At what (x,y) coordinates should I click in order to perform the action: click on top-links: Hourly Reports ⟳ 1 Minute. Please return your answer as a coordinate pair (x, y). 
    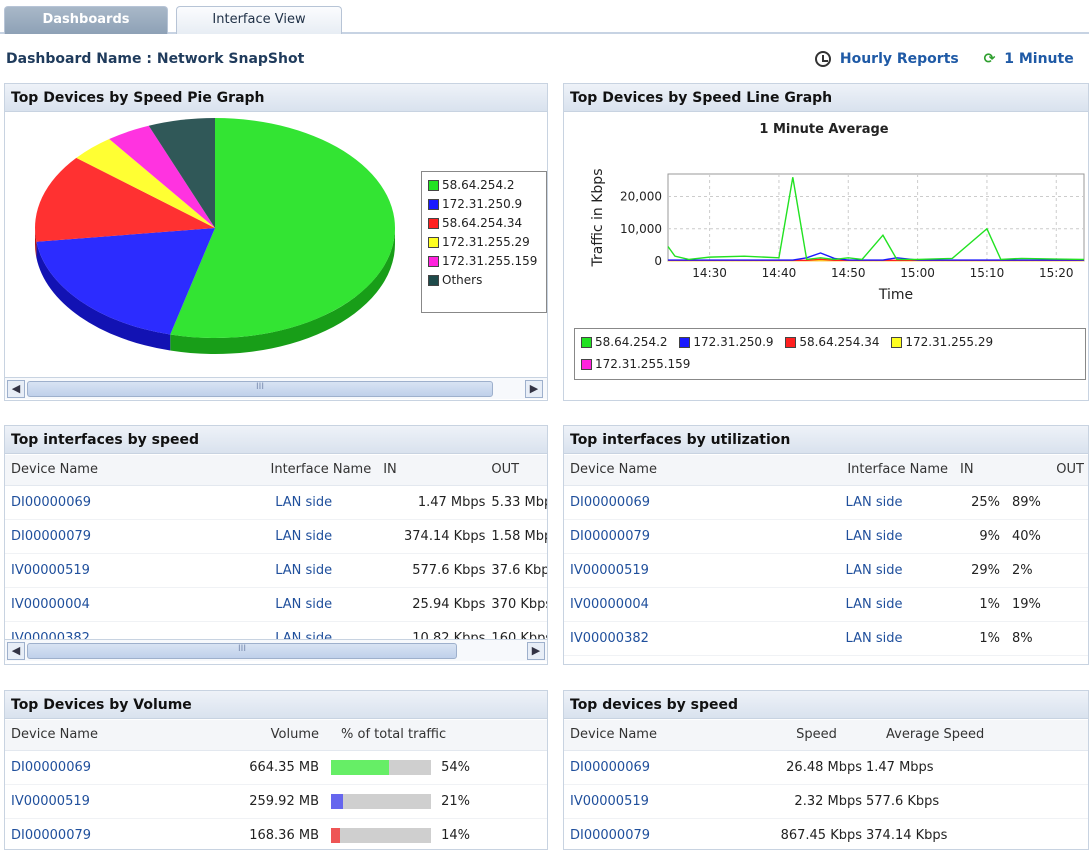
    Looking at the image, I should click on (944, 59).